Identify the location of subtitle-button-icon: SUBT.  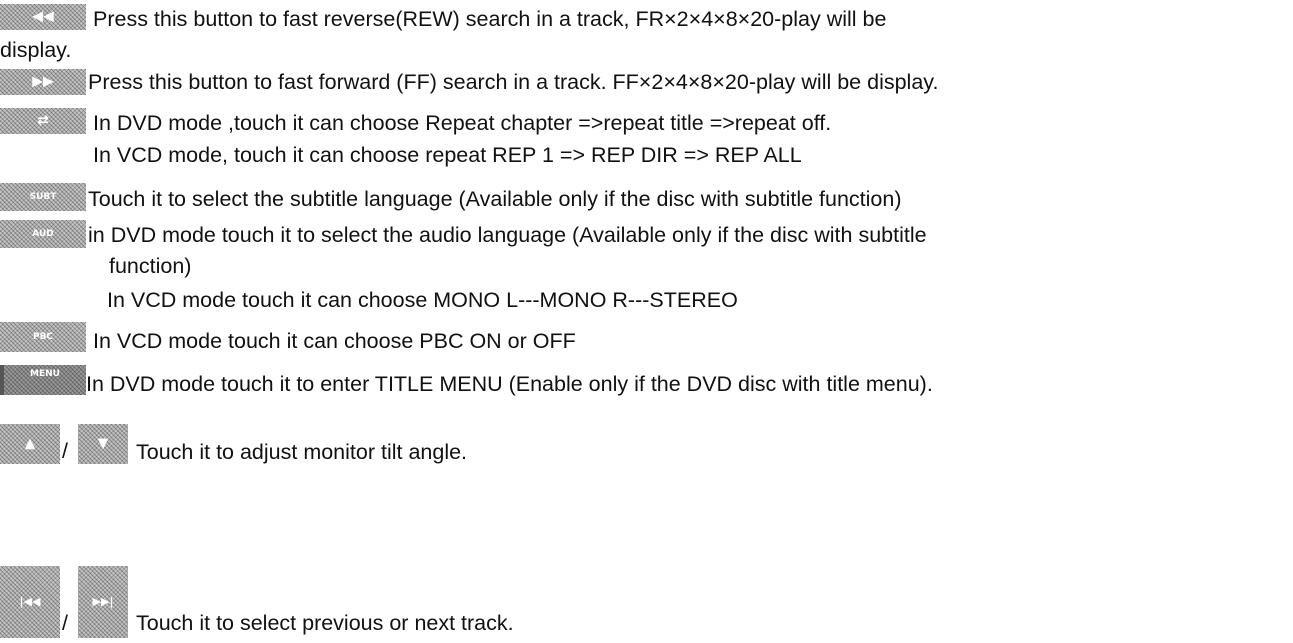
(43, 197).